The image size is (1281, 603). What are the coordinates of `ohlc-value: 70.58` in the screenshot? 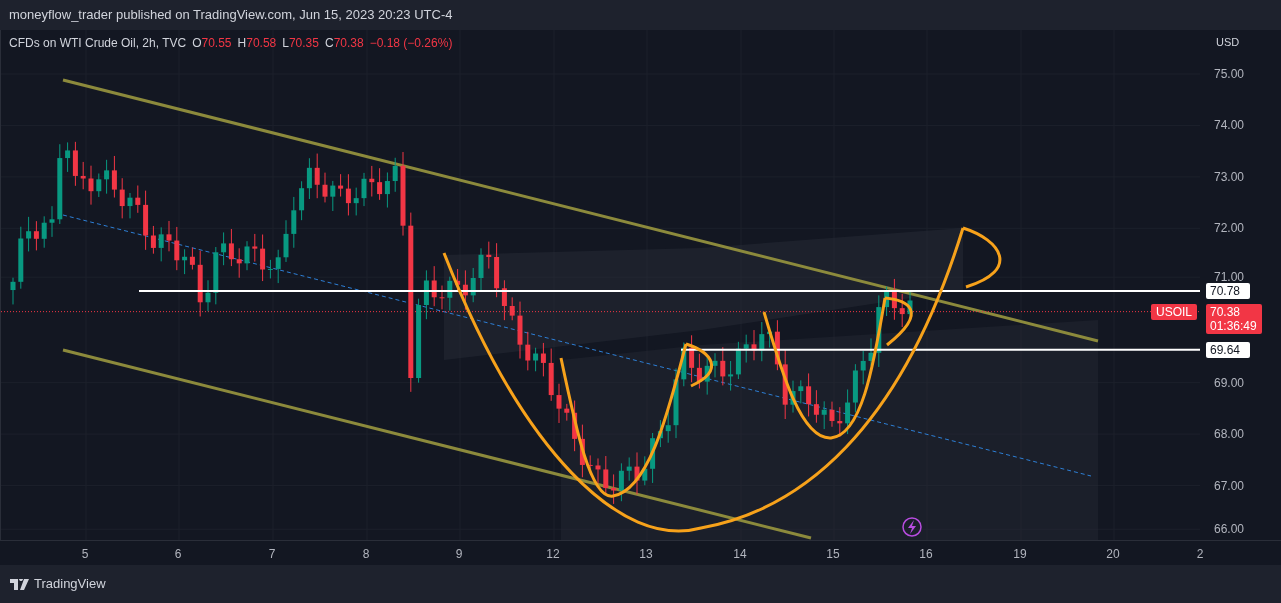 It's located at (261, 43).